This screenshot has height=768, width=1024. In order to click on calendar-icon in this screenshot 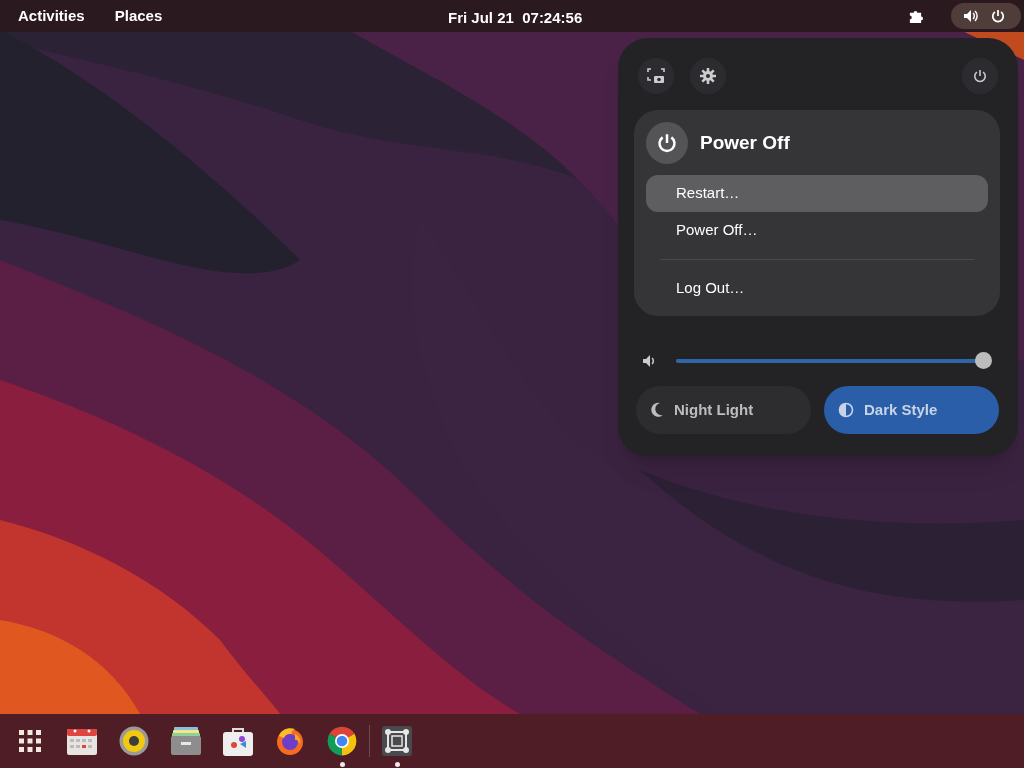, I will do `click(82, 741)`.